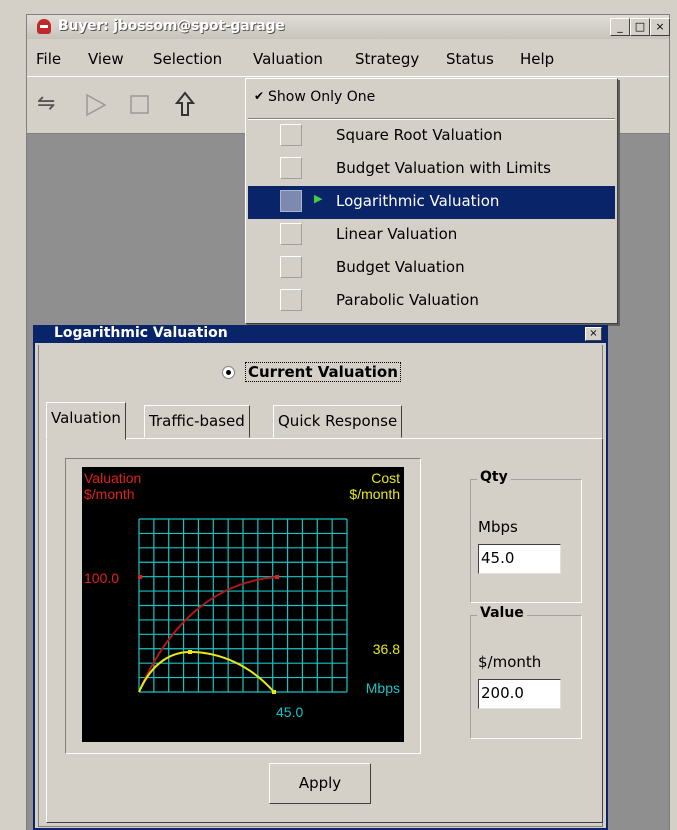  What do you see at coordinates (407, 300) in the screenshot?
I see `menu-item-label: Parabolic Valuation` at bounding box center [407, 300].